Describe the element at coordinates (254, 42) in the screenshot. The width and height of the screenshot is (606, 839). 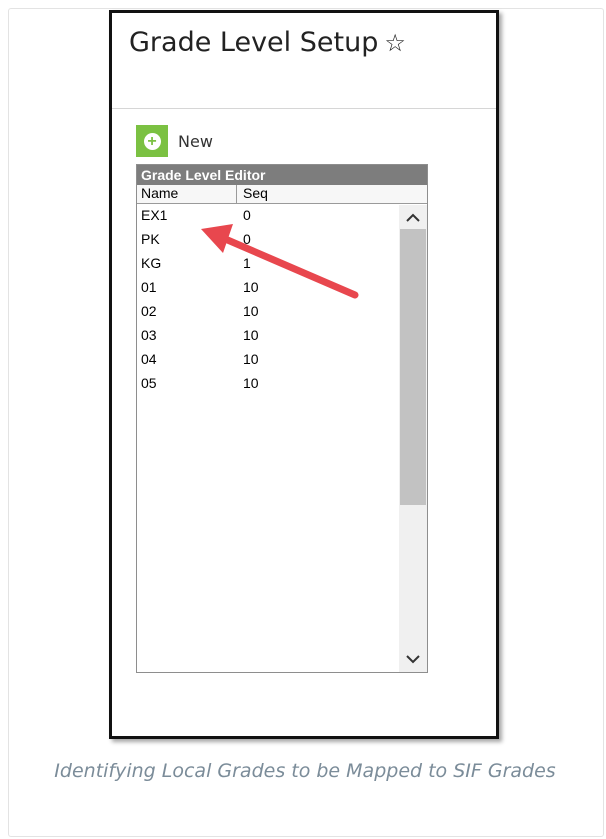
I see `page-title-text: Grade Level Setup` at that location.